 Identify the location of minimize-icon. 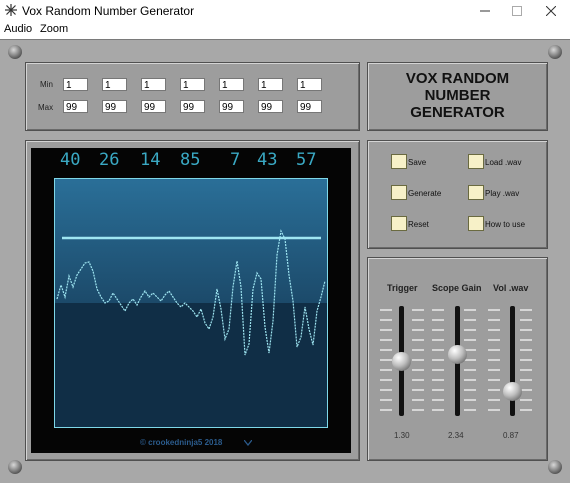
(485, 11).